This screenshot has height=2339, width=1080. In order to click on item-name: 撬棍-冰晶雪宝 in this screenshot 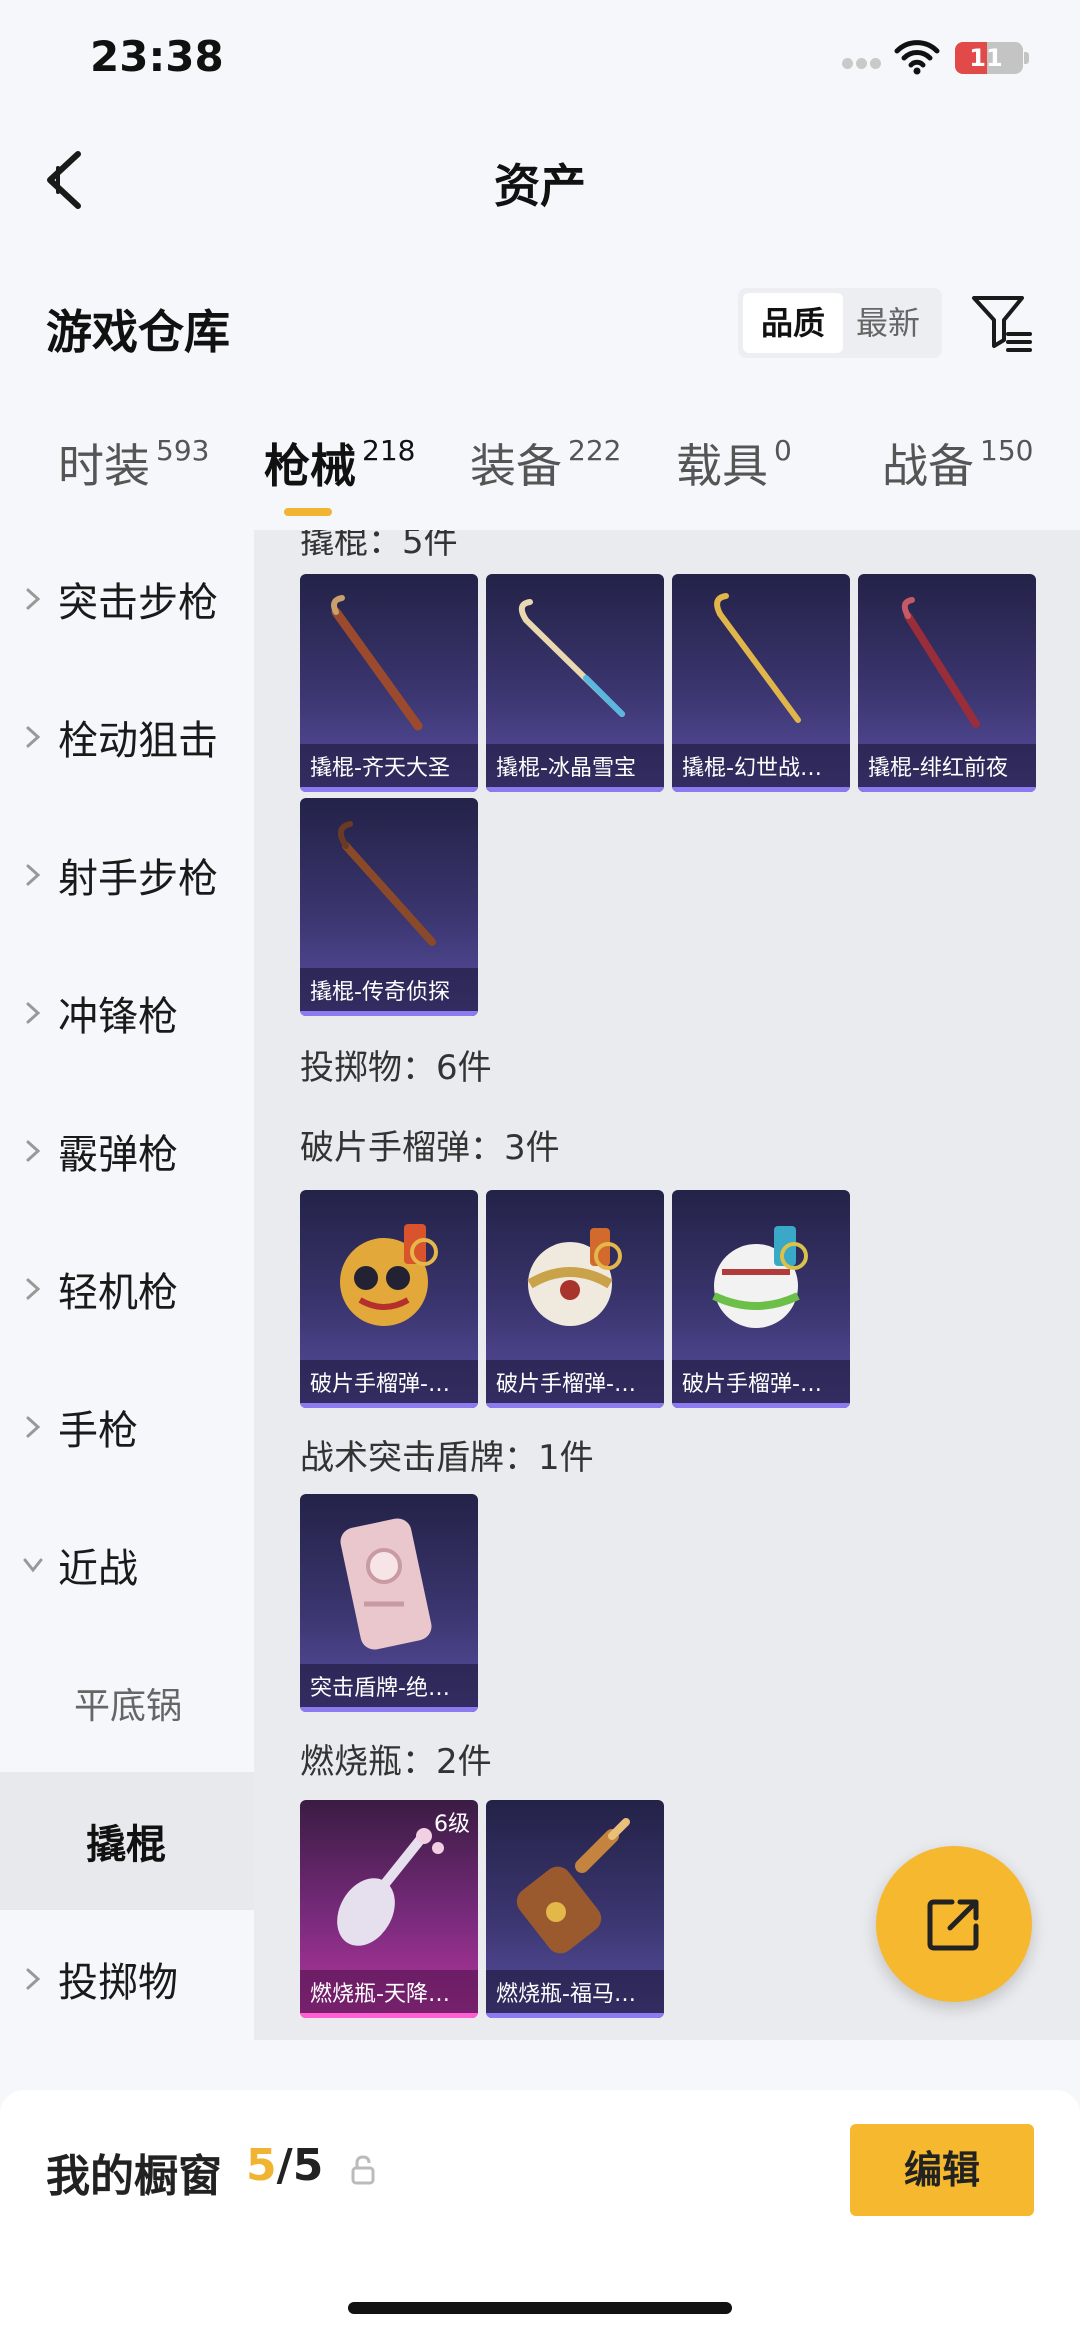, I will do `click(566, 768)`.